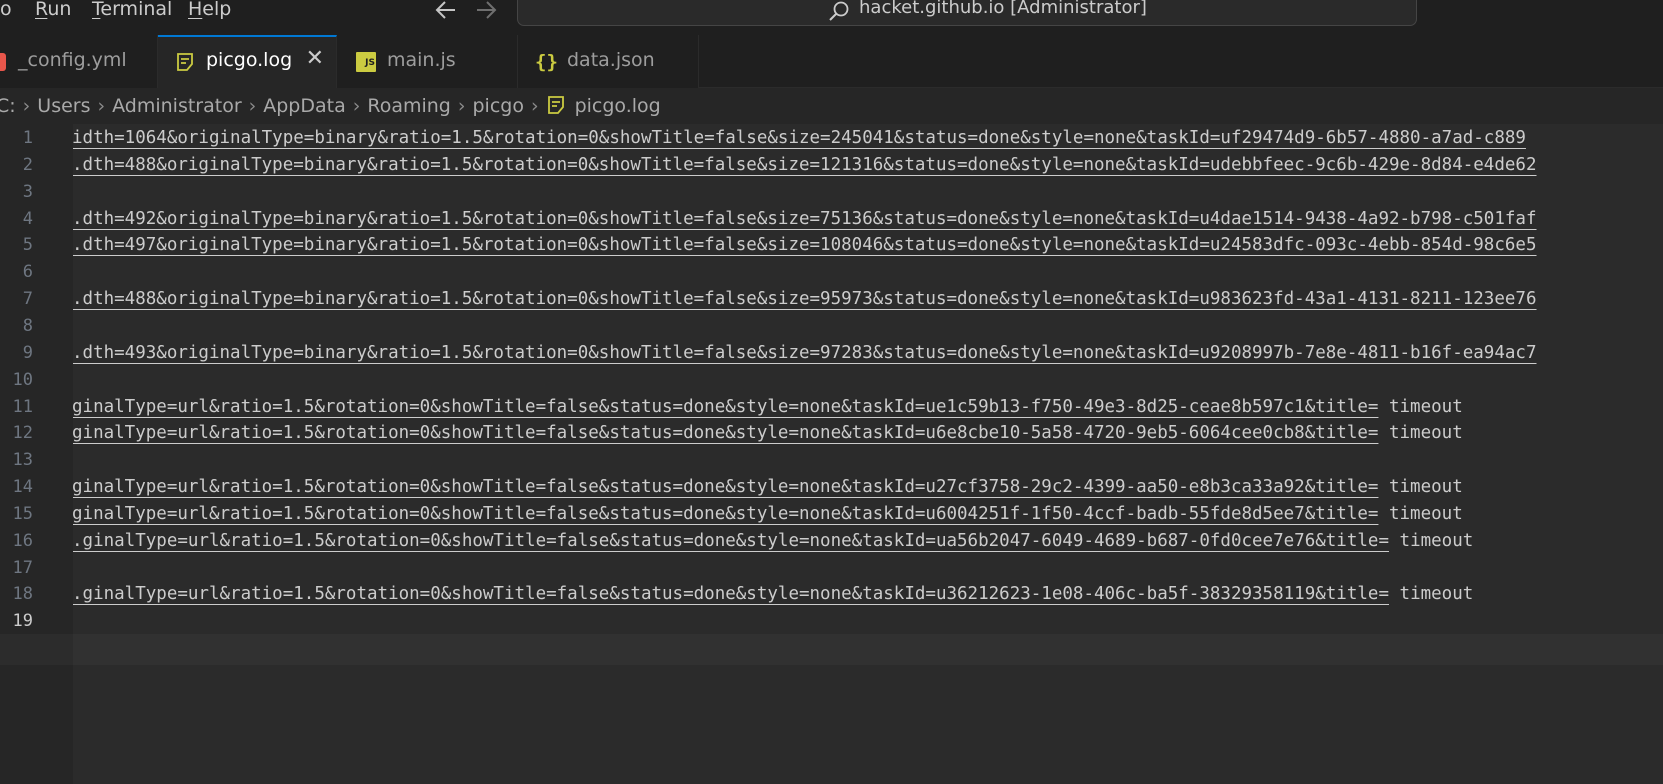 This screenshot has width=1663, height=784. I want to click on line-number: 18, so click(22, 594).